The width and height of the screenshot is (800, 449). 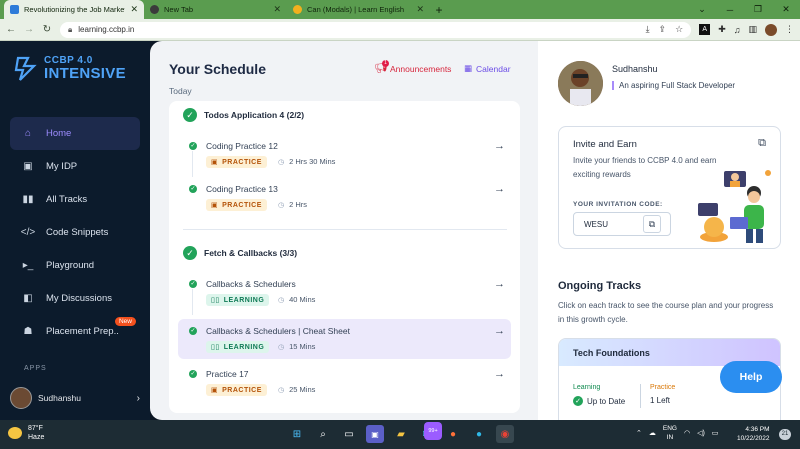 What do you see at coordinates (281, 347) in the screenshot?
I see `clock-icon: ◷` at bounding box center [281, 347].